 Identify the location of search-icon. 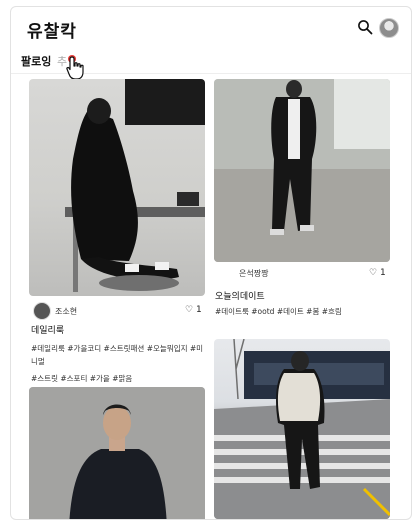
(365, 27).